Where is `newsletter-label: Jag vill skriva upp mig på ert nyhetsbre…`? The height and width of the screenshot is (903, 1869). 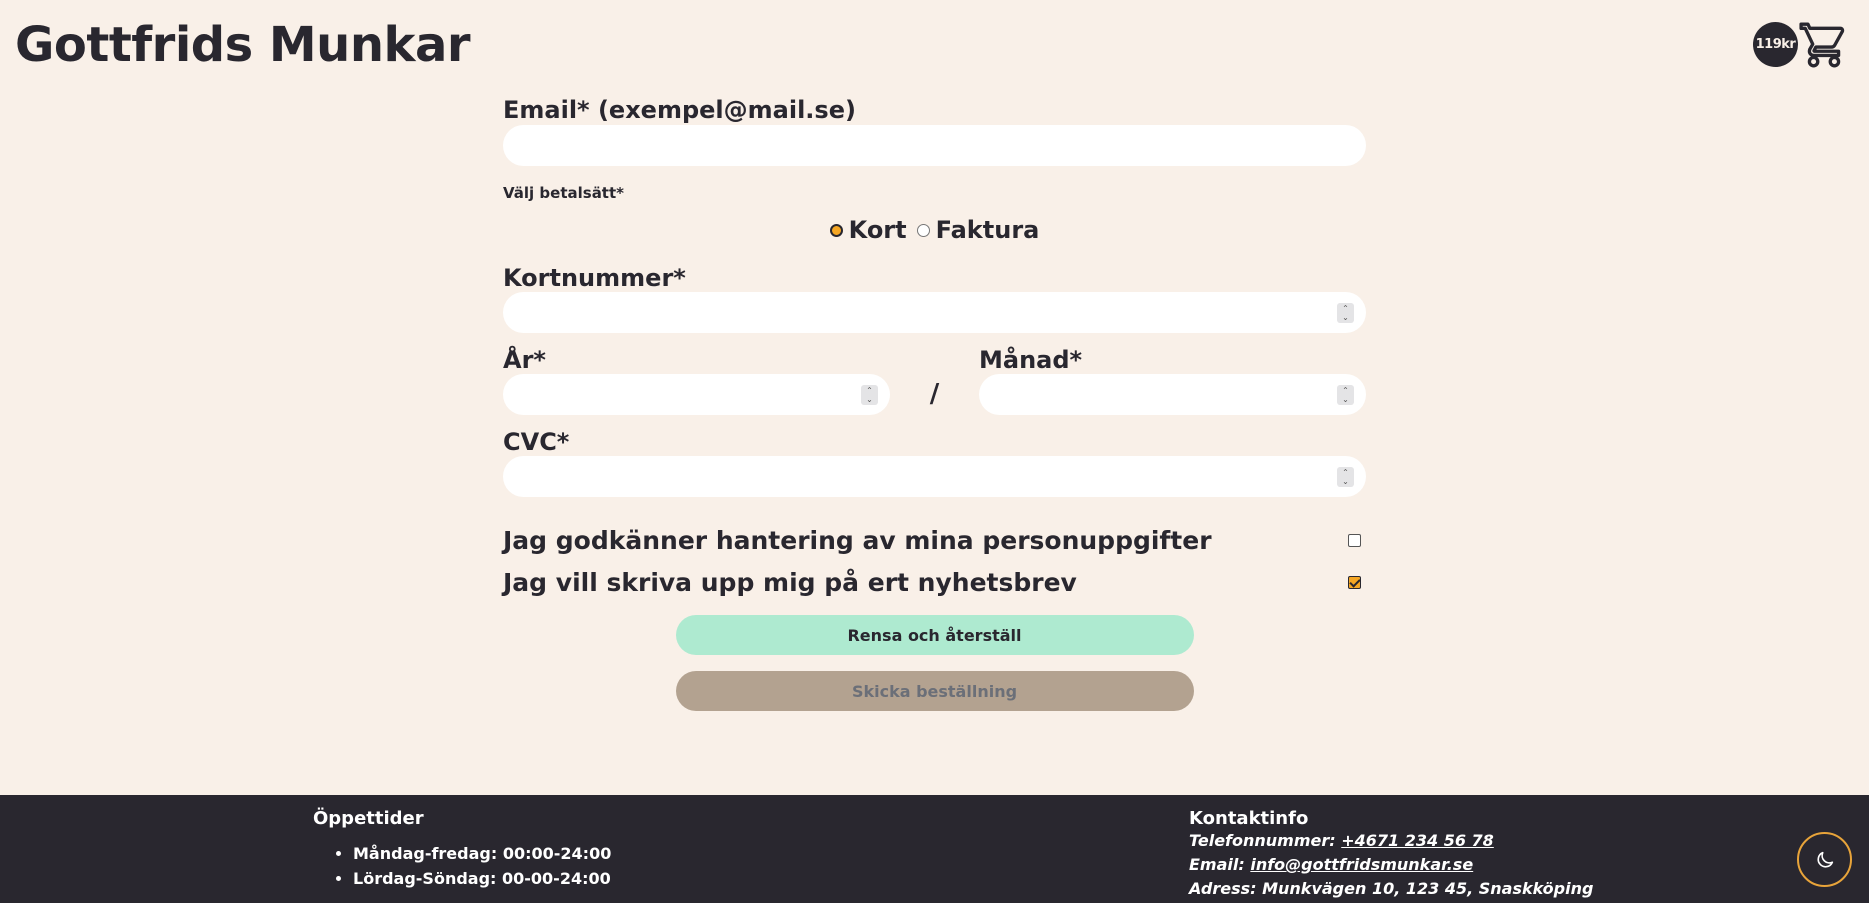 newsletter-label: Jag vill skriva upp mig på ert nyhetsbre… is located at coordinates (790, 582).